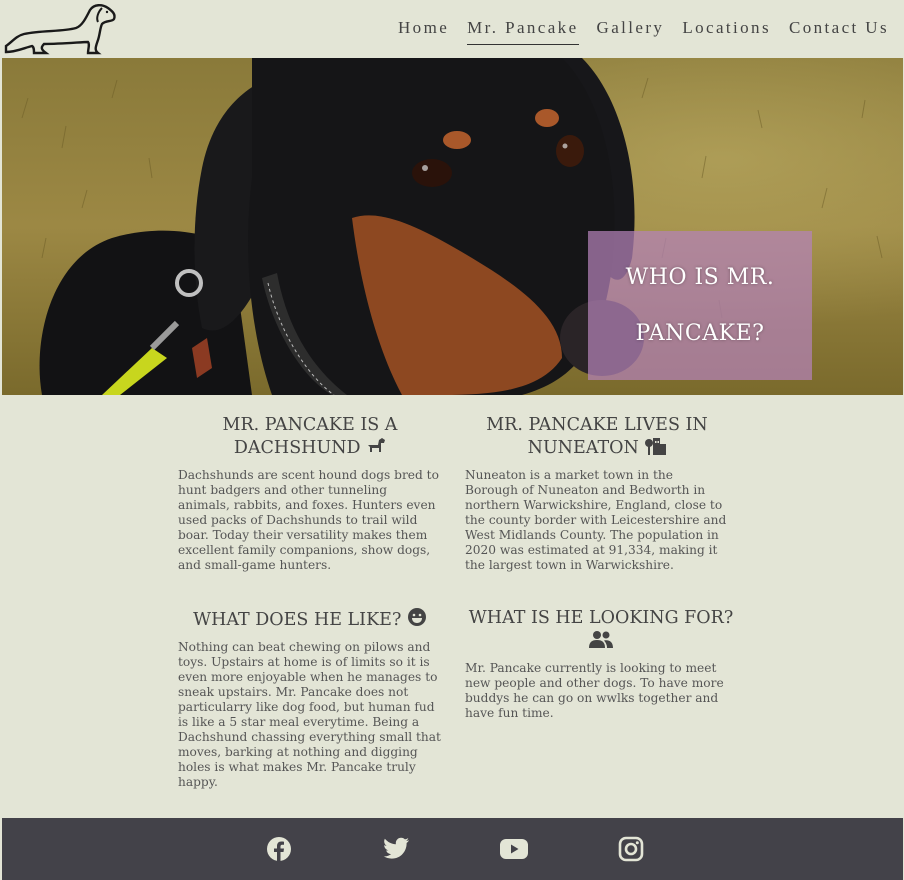  I want to click on grin-icon, so click(416, 617).